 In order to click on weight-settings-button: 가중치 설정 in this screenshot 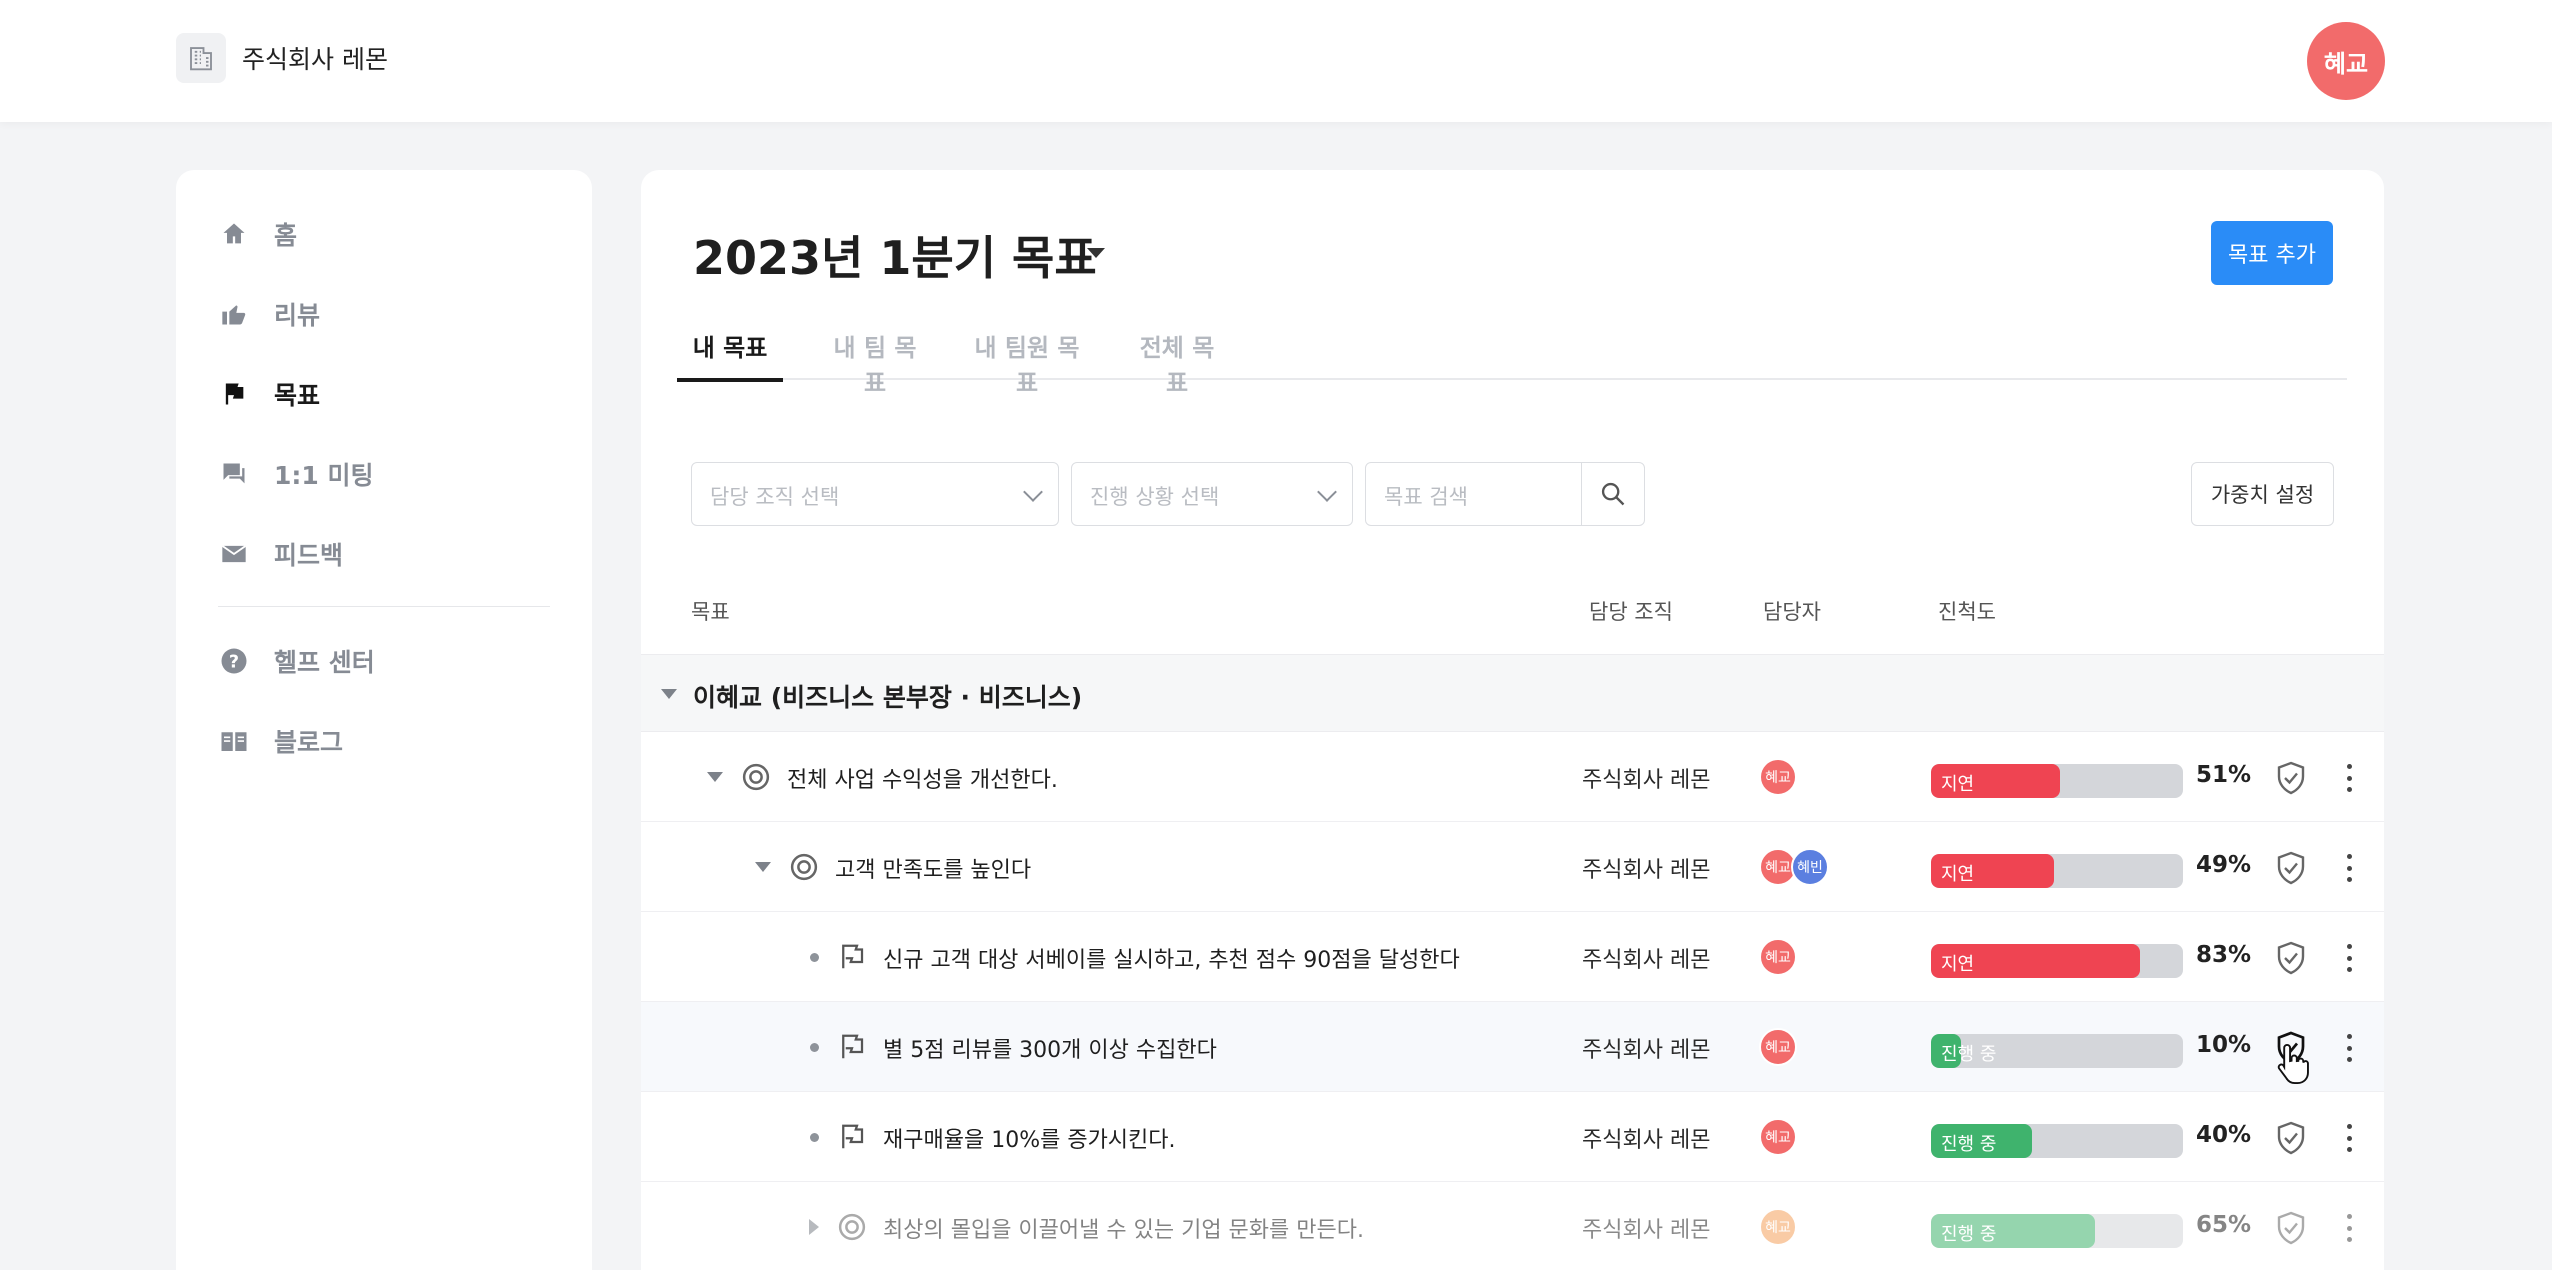, I will do `click(2262, 494)`.